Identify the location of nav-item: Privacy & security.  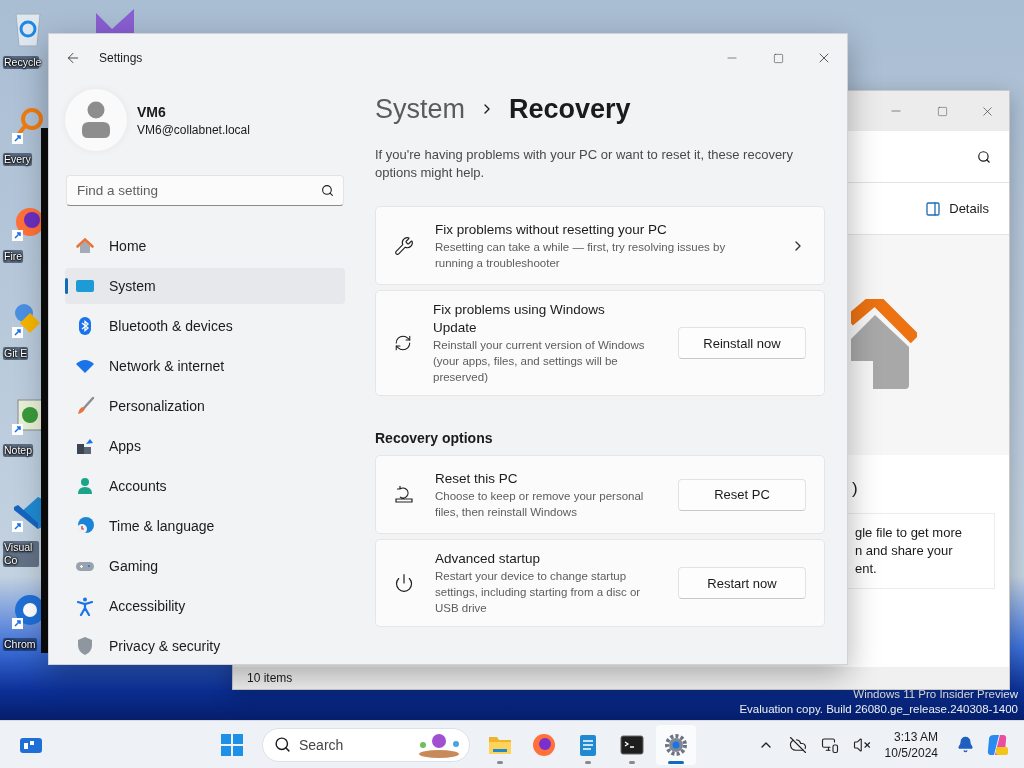
(205, 646).